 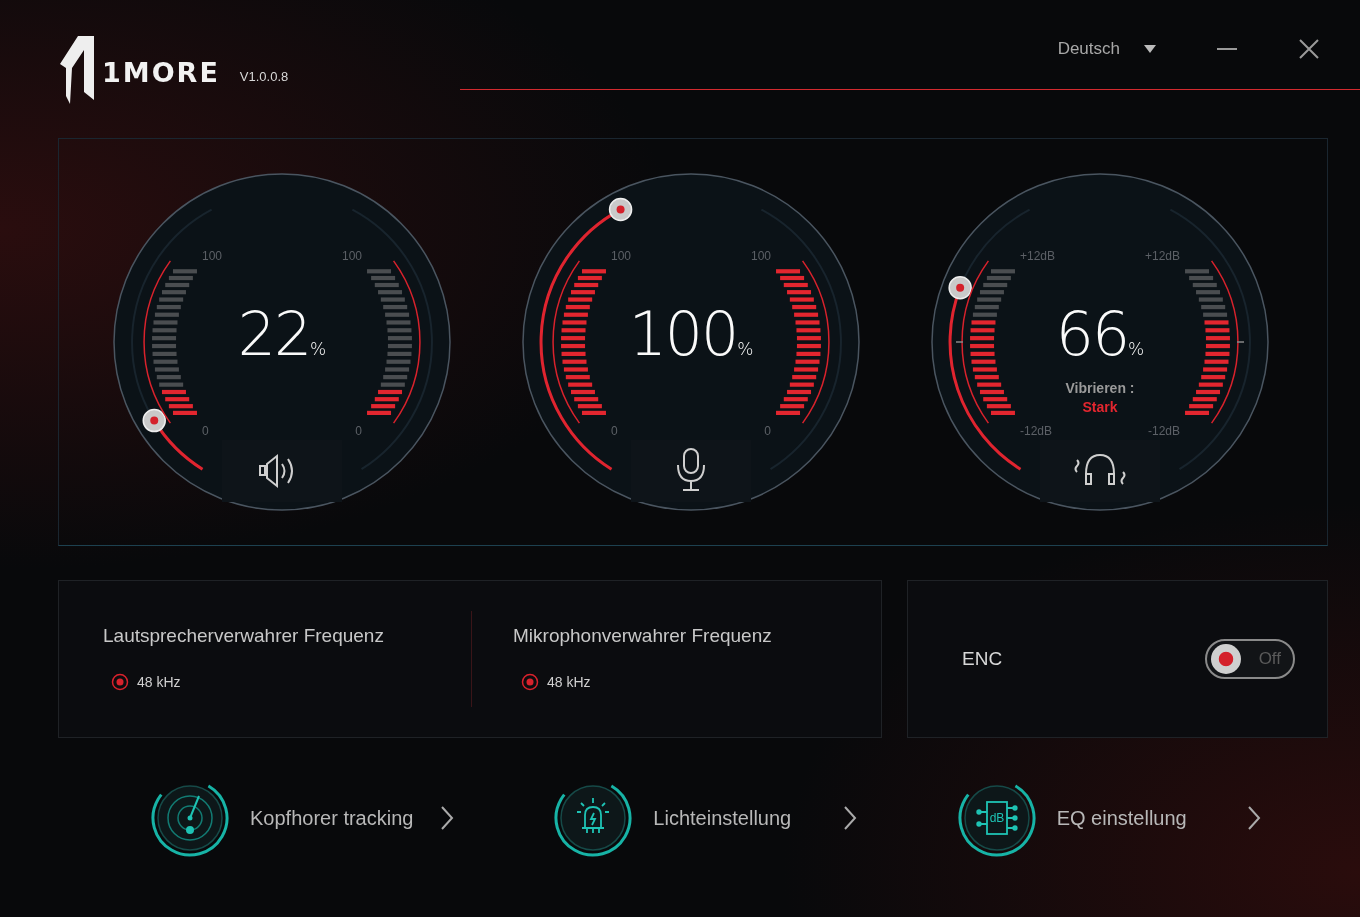 I want to click on value-readout: 66%, so click(x=1100, y=334).